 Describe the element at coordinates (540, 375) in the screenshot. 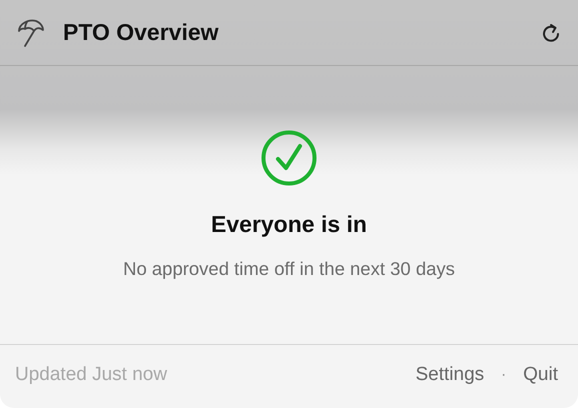

I see `footer-link: Quit` at that location.